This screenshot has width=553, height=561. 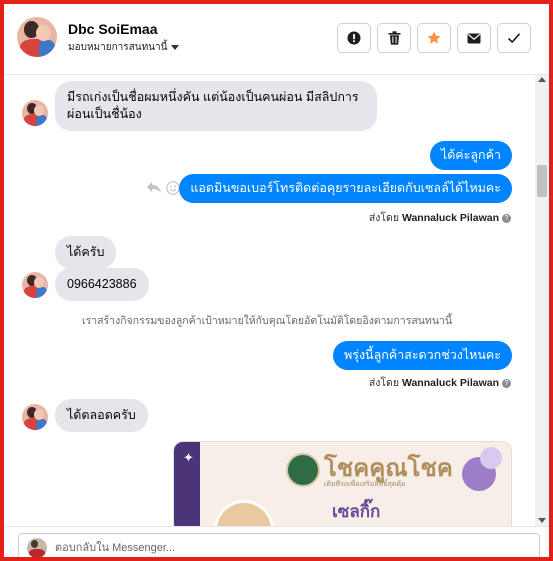 I want to click on contact-name: Dbc SoiEmaa, so click(x=112, y=29).